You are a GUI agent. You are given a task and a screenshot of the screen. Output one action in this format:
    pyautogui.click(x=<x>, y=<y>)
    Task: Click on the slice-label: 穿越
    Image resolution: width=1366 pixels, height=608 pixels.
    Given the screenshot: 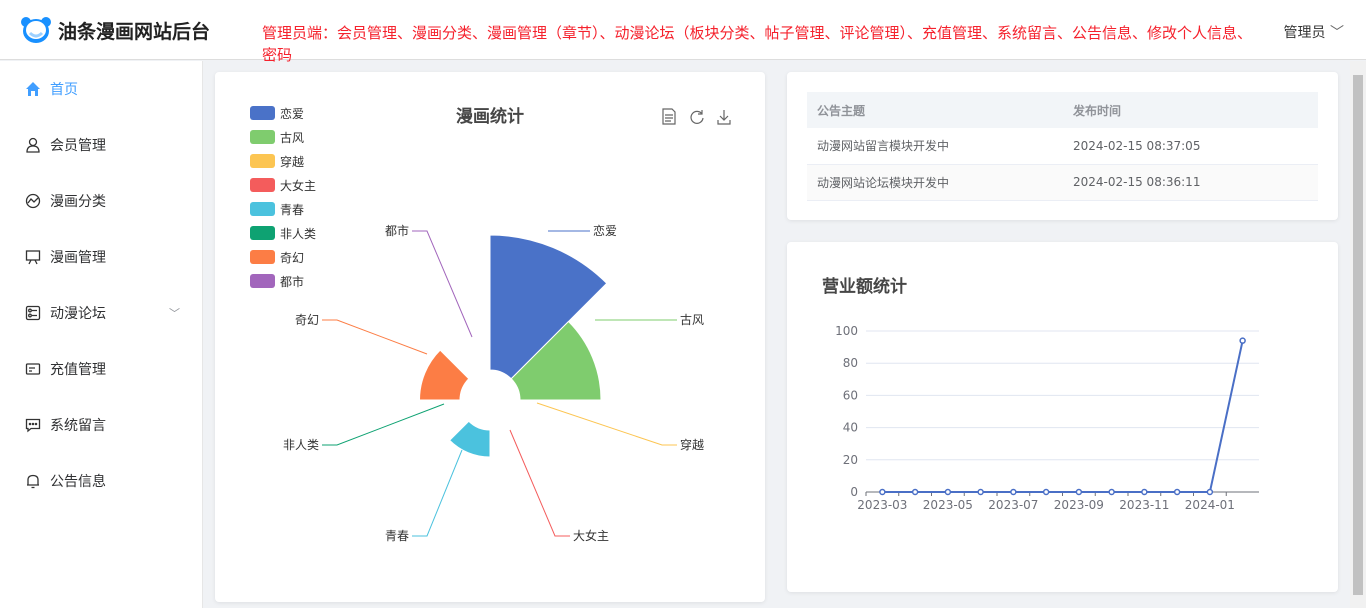 What is the action you would take?
    pyautogui.click(x=692, y=444)
    